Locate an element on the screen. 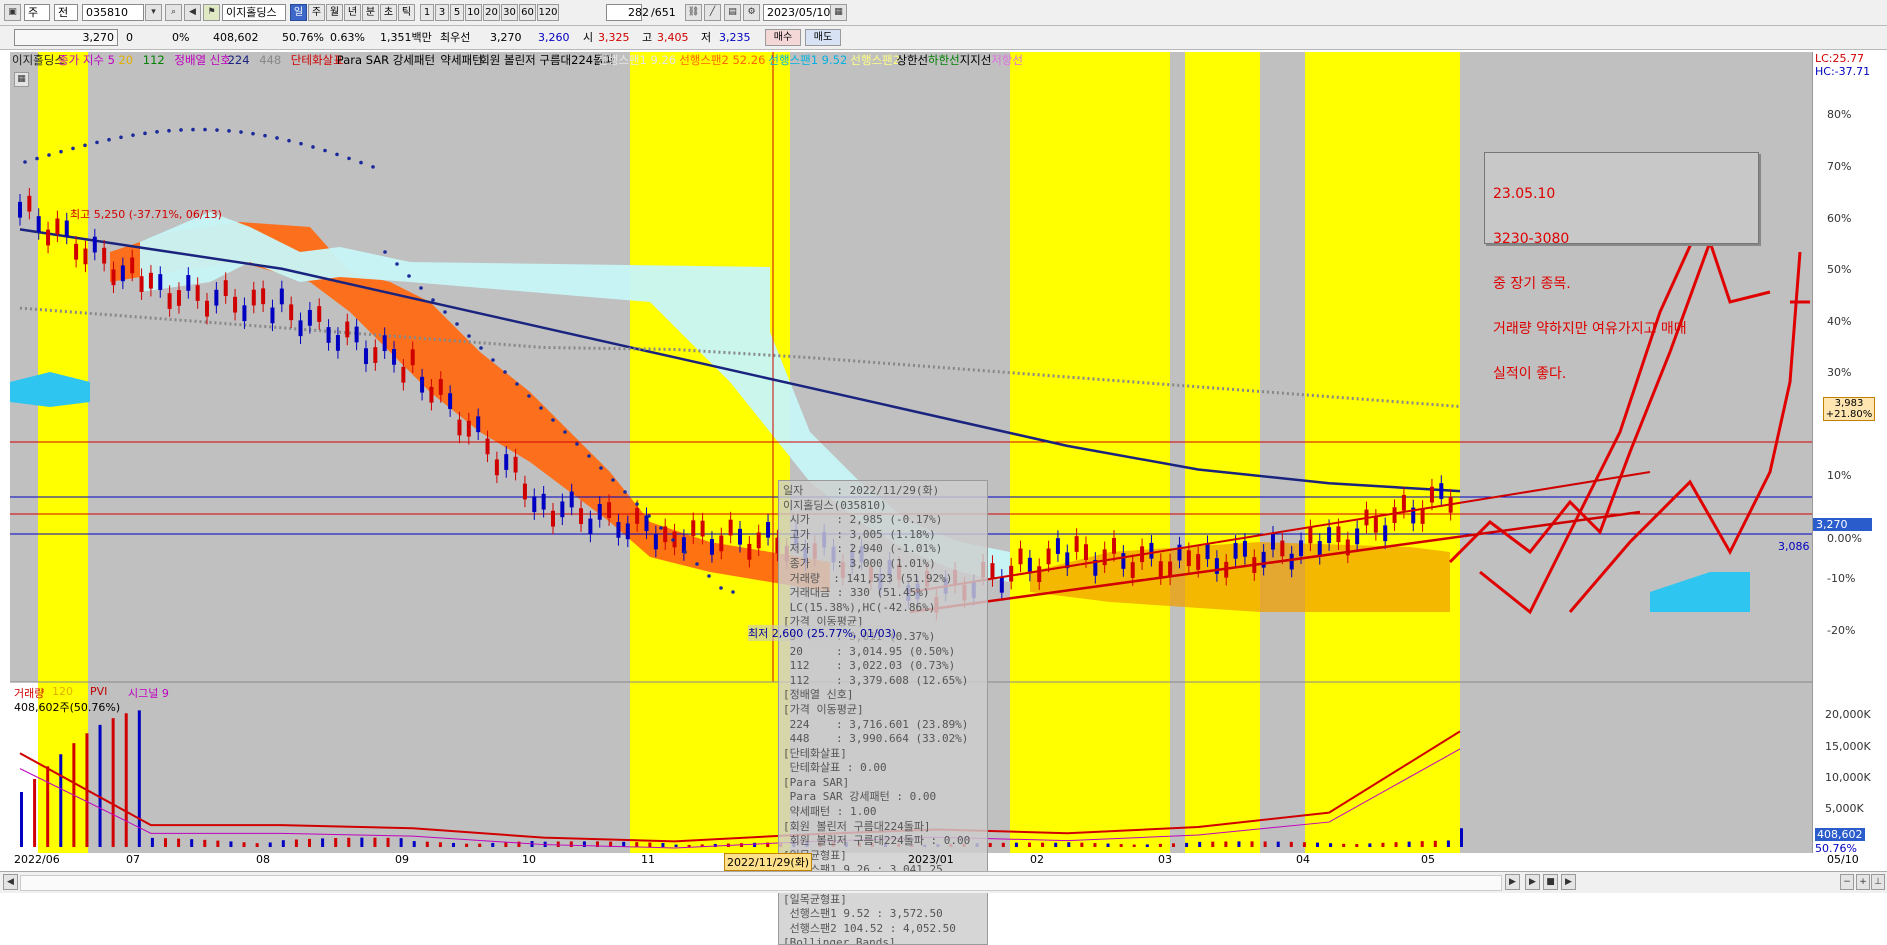 This screenshot has height=945, width=1887. scroll-right-icon: ▶ is located at coordinates (1512, 882).